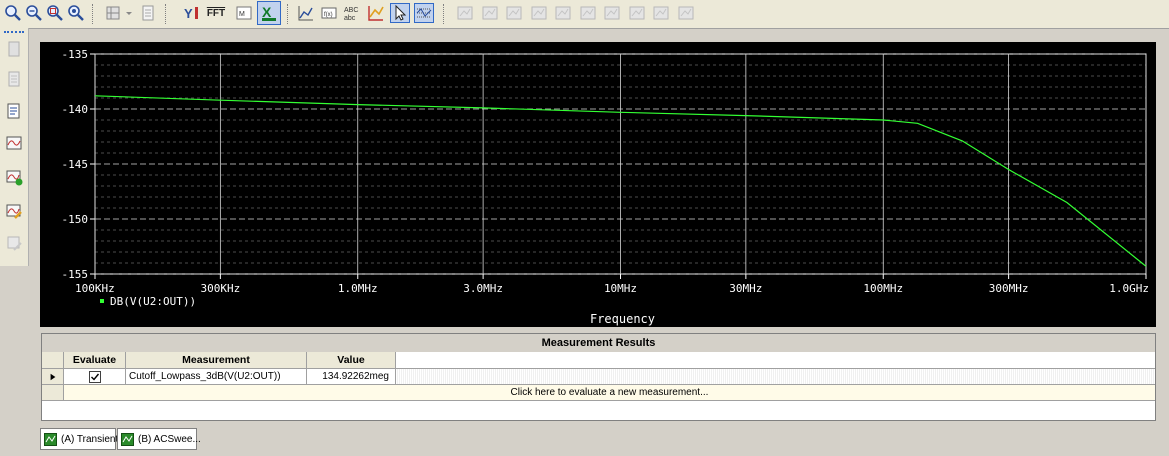  I want to click on excel-export-button: X, so click(269, 13).